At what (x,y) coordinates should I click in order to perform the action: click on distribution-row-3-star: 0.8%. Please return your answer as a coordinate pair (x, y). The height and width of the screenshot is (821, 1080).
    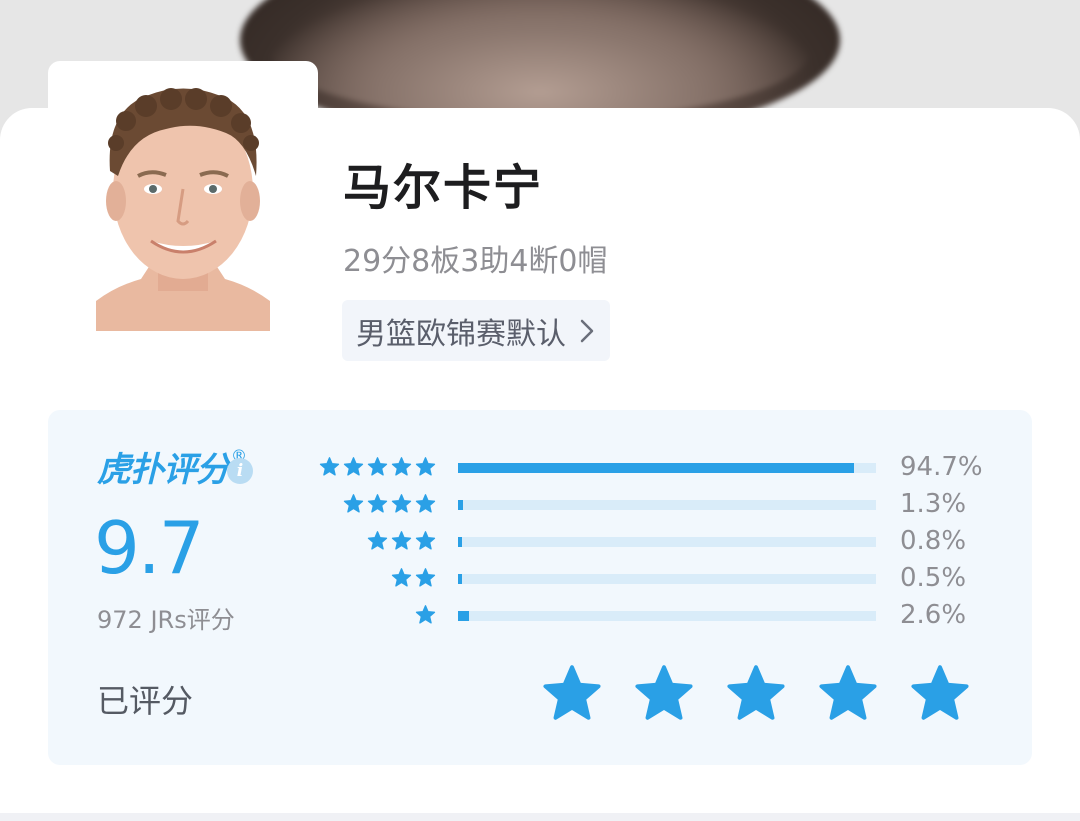
    Looking at the image, I should click on (658, 541).